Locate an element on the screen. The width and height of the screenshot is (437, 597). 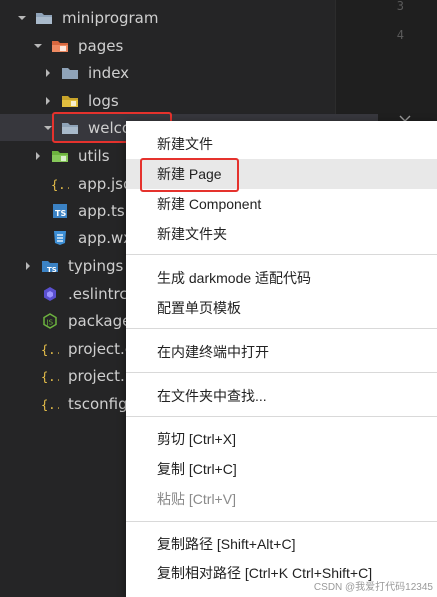
nodejs-icon: JS is located at coordinates (50, 321).